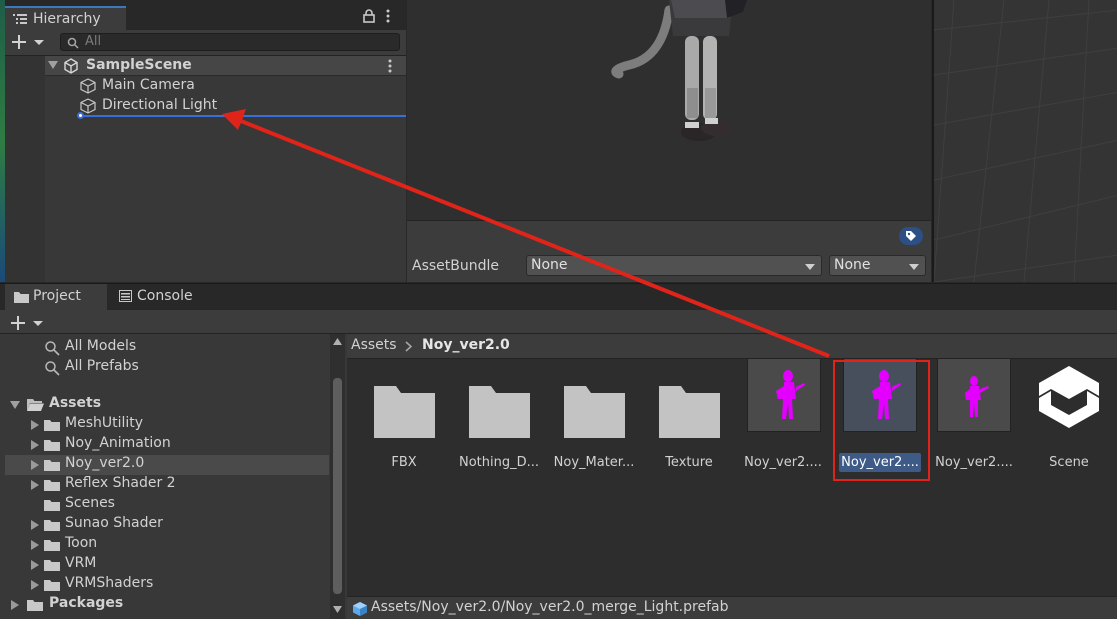 The height and width of the screenshot is (619, 1117). I want to click on asset-folder-nothing, so click(499, 416).